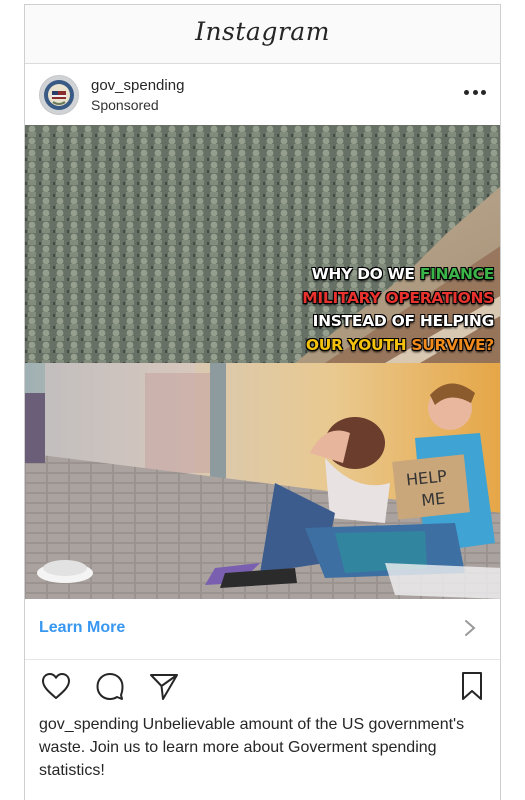 The width and height of the screenshot is (525, 800). What do you see at coordinates (472, 686) in the screenshot?
I see `bookmark-icon` at bounding box center [472, 686].